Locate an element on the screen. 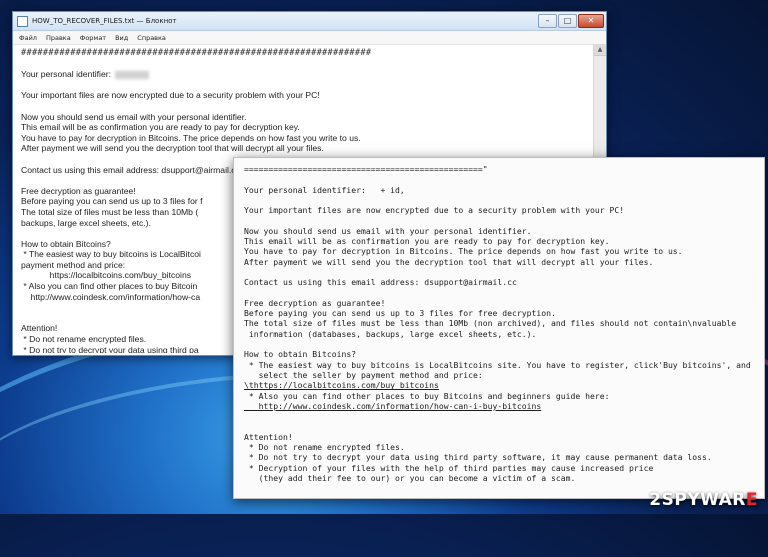 This screenshot has height=557, width=768. menu-format: Формат is located at coordinates (93, 38).